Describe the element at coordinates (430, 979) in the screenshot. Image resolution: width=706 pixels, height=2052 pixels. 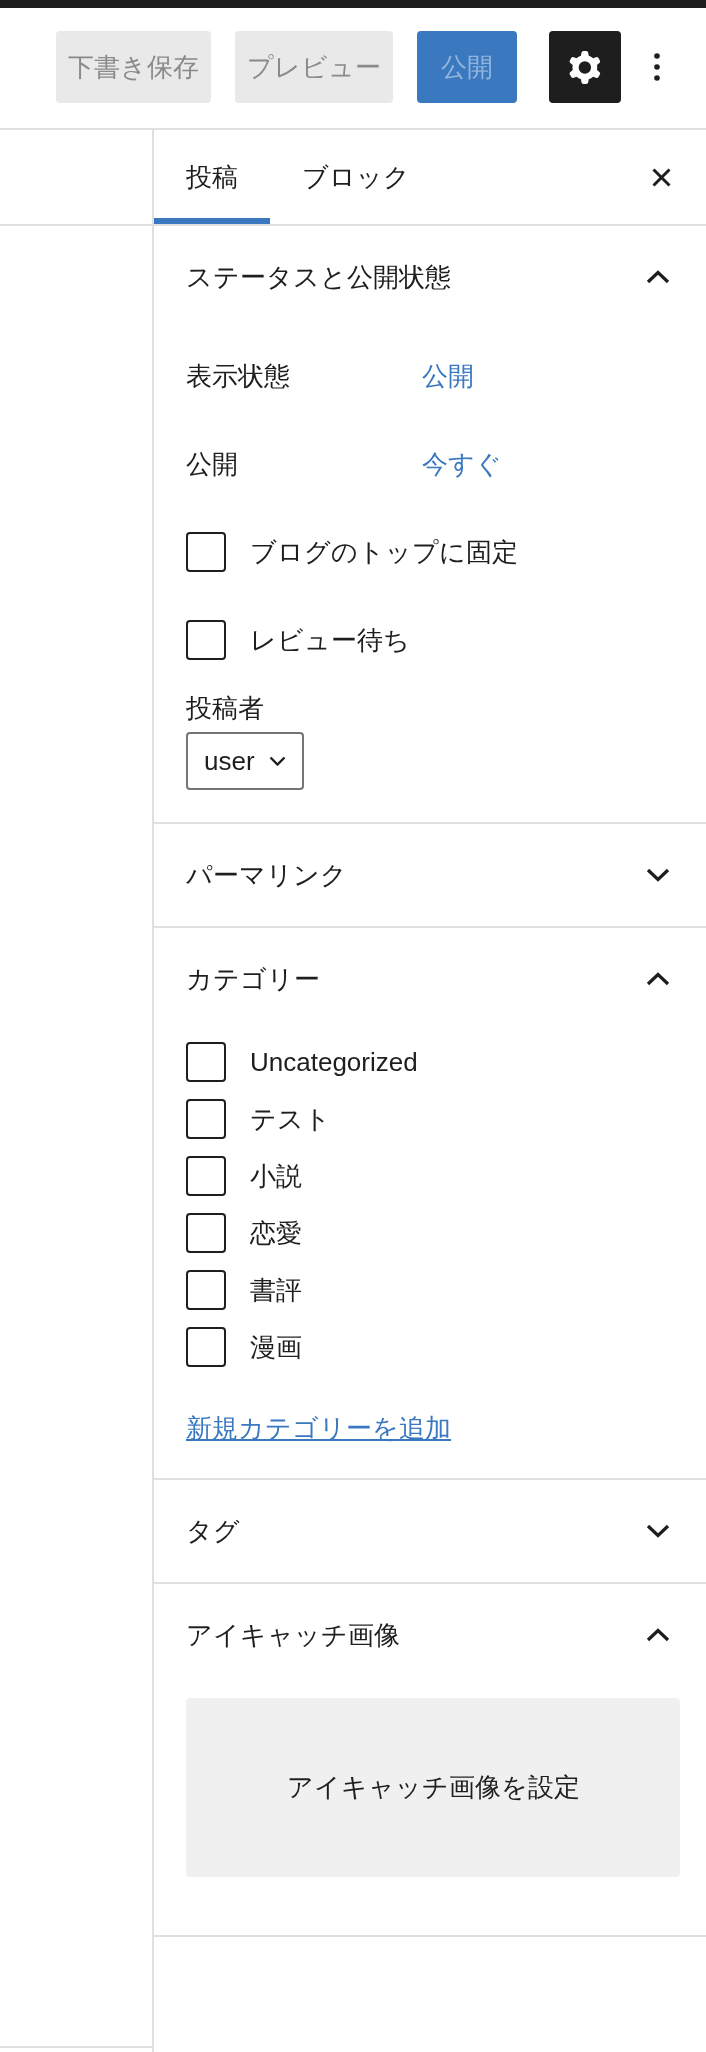
I see `panel-header: カテゴリー` at that location.